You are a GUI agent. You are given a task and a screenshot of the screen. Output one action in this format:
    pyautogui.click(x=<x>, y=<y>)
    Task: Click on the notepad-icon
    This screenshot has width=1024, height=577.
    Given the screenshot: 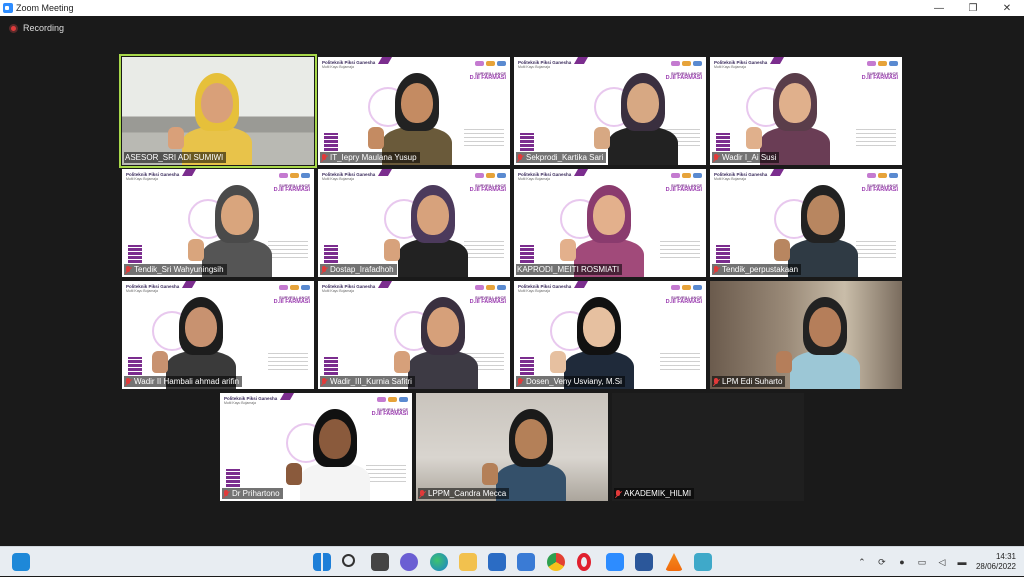 What is the action you would take?
    pyautogui.click(x=703, y=562)
    